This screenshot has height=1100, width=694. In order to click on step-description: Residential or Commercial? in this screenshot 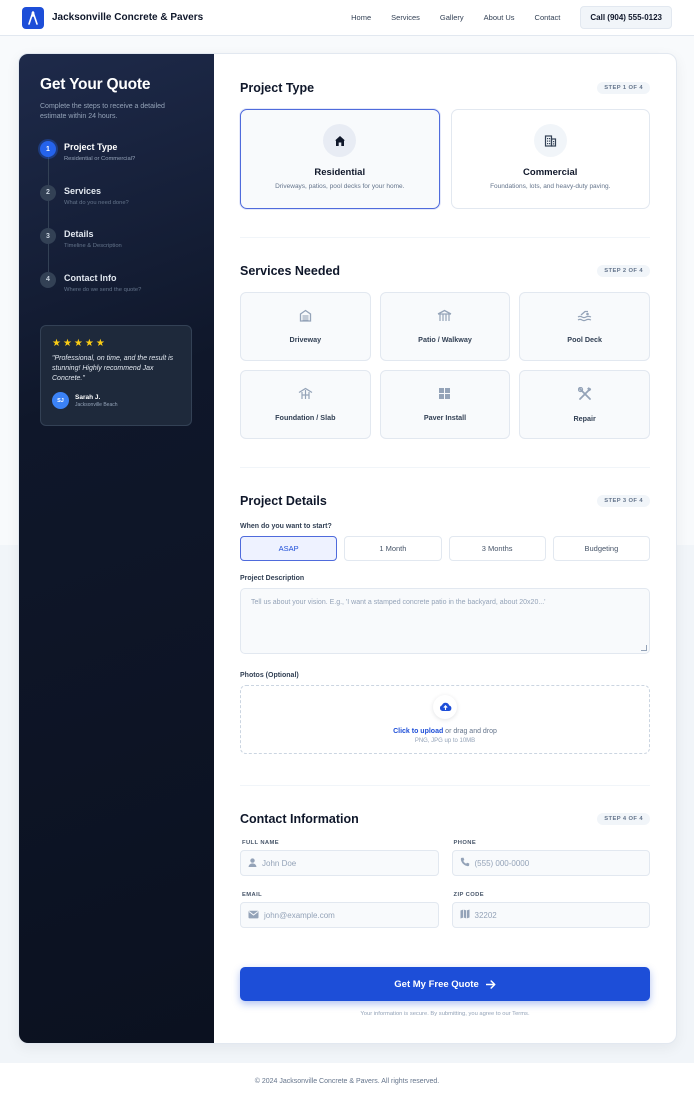, I will do `click(100, 159)`.